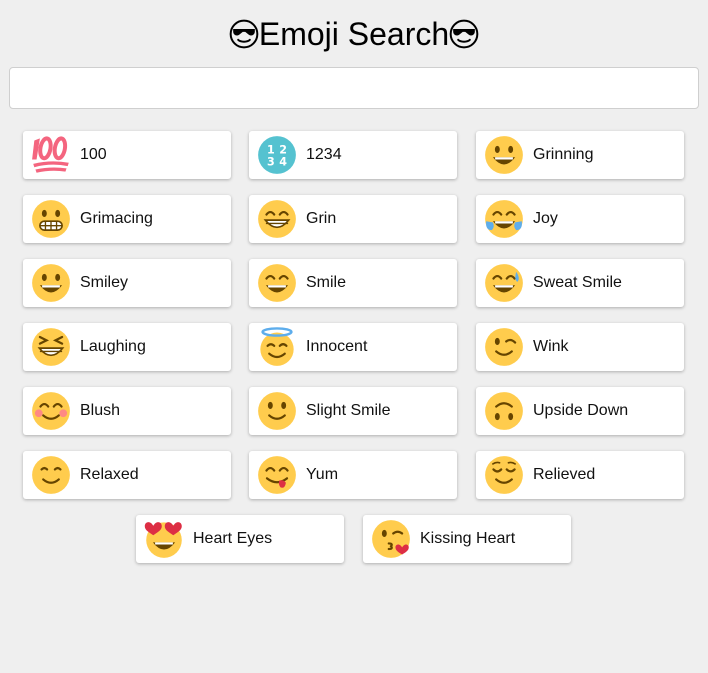 The width and height of the screenshot is (708, 673). I want to click on emoji-result-item: Relieved, so click(580, 475).